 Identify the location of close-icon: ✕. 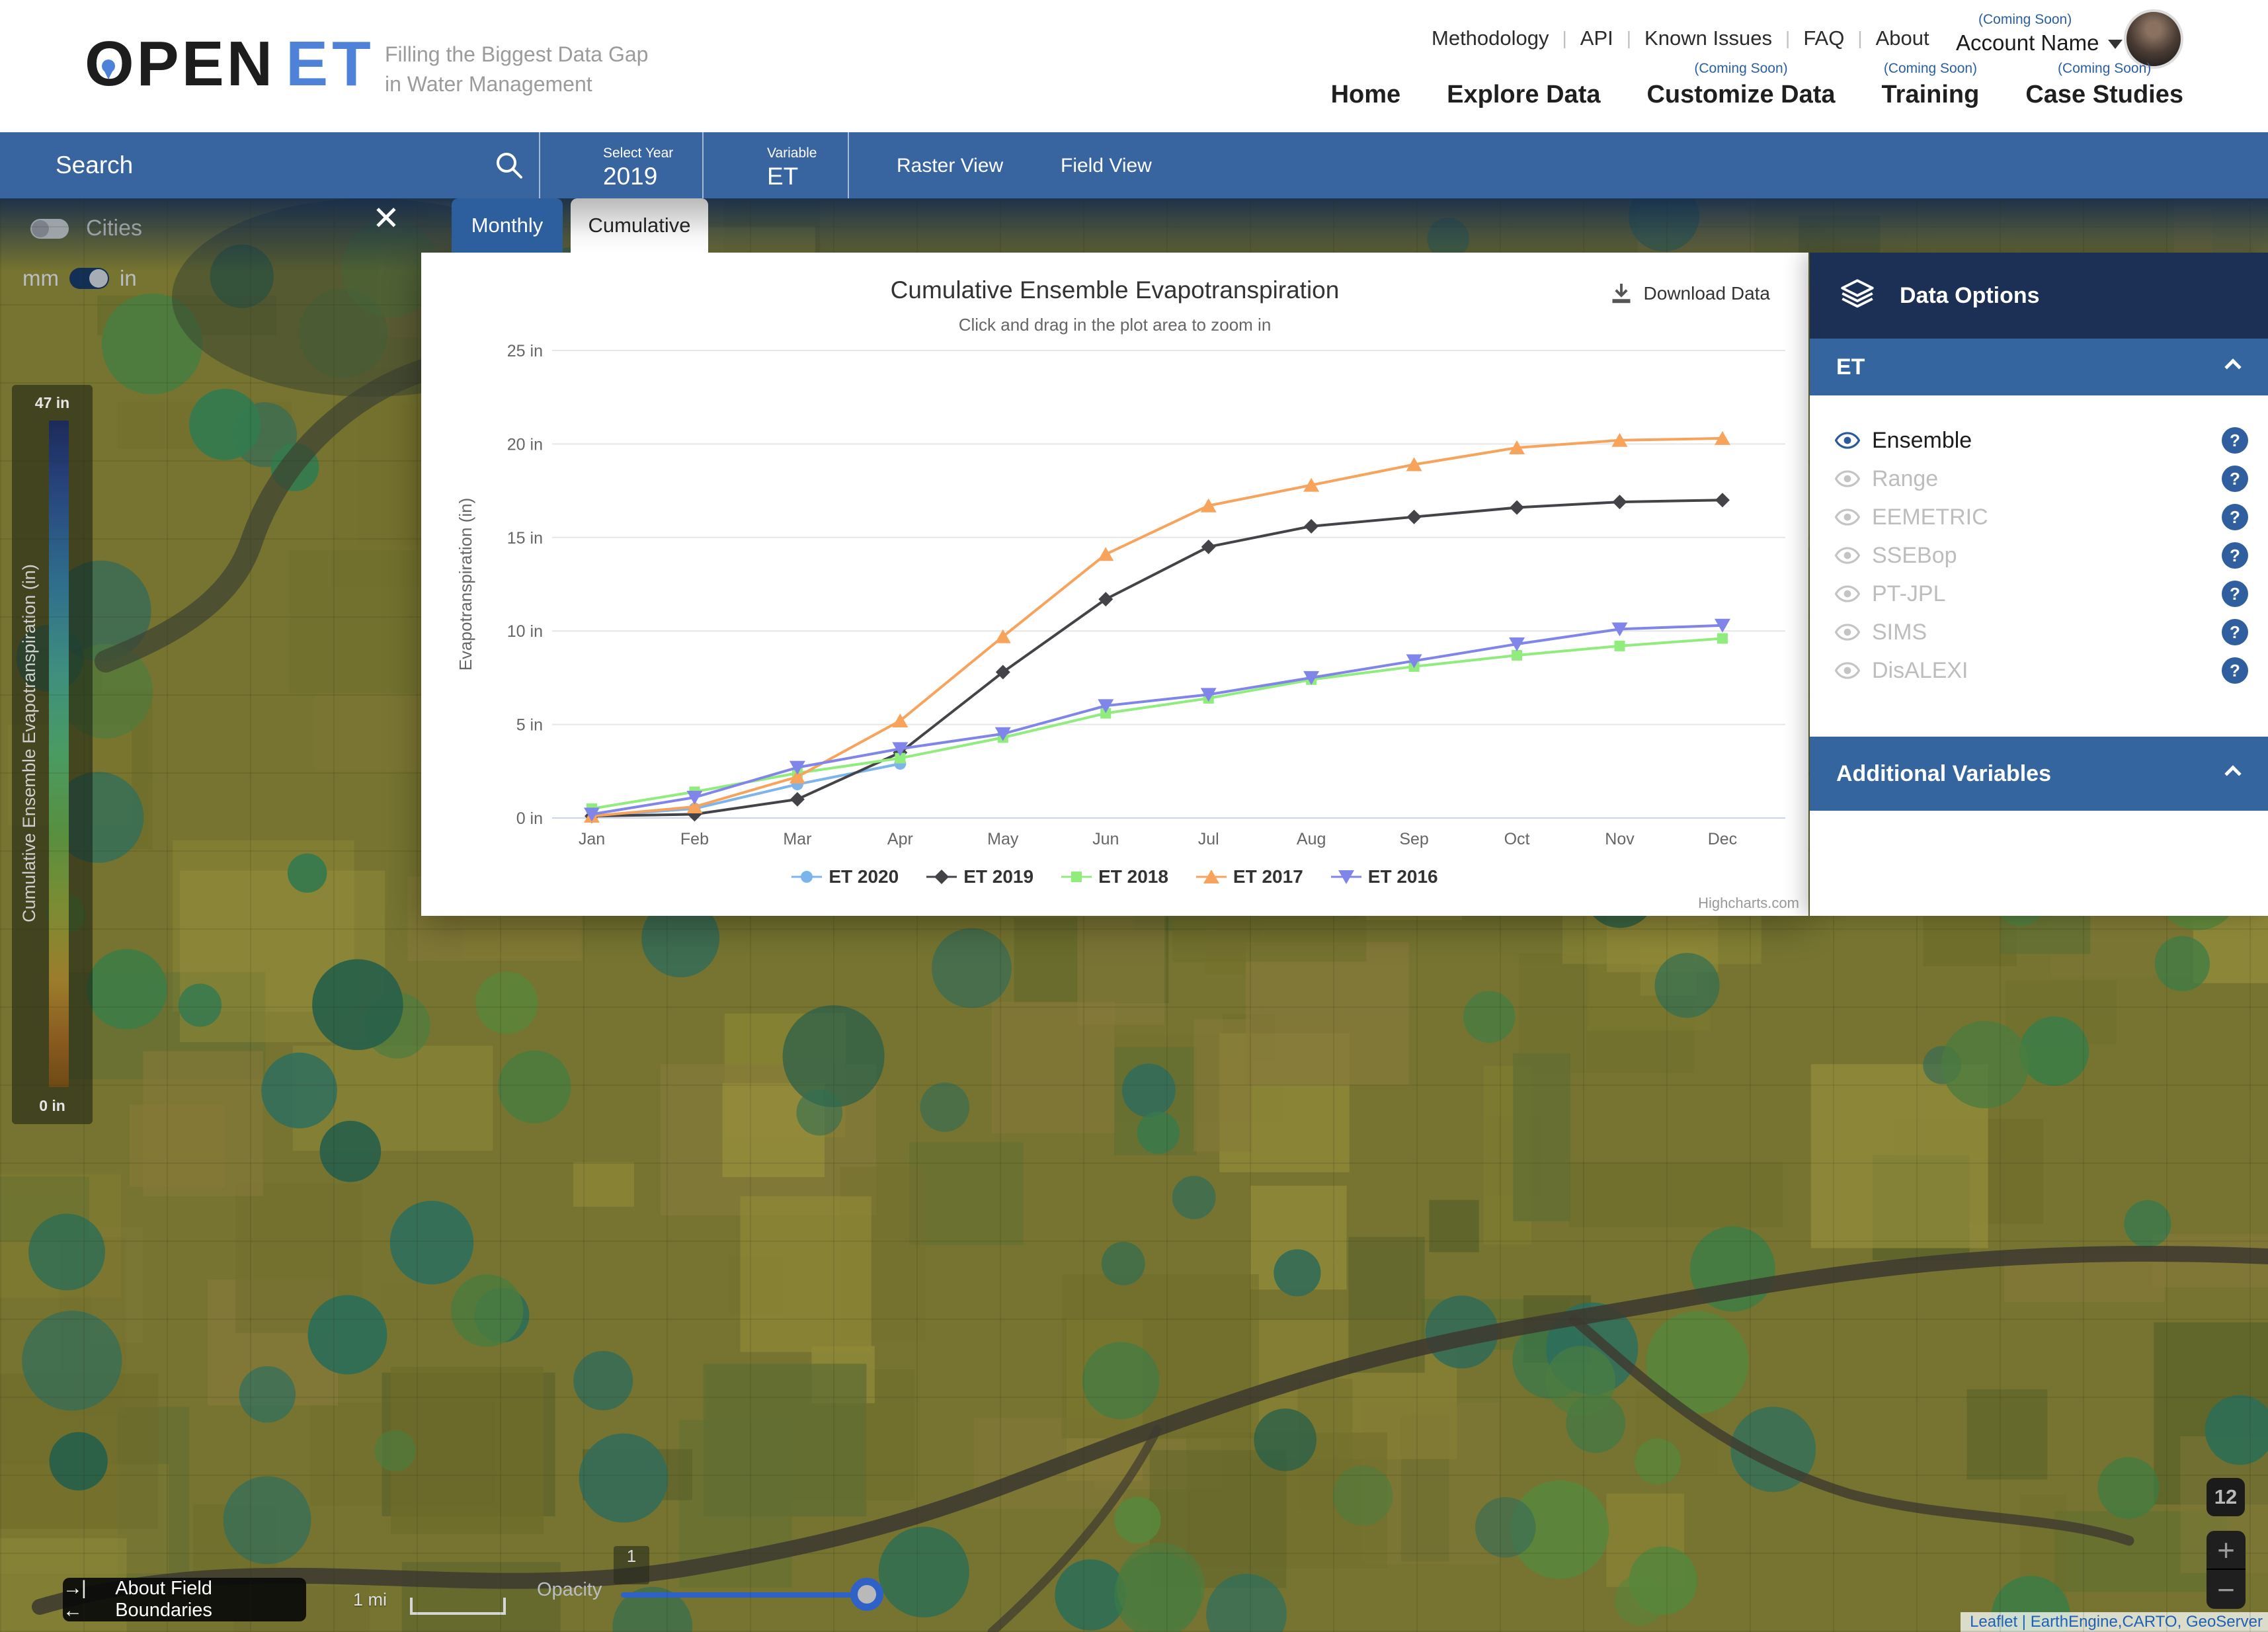
(386, 219).